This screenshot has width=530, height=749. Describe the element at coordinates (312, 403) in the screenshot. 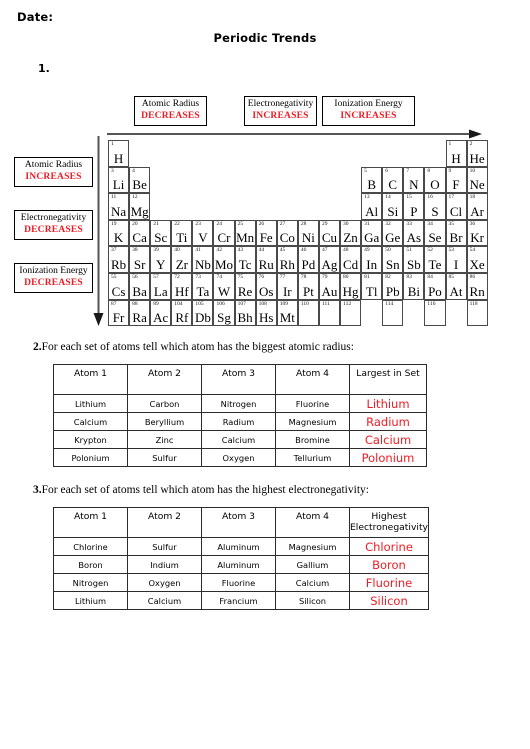

I see `atom-cell: Fluorine` at that location.